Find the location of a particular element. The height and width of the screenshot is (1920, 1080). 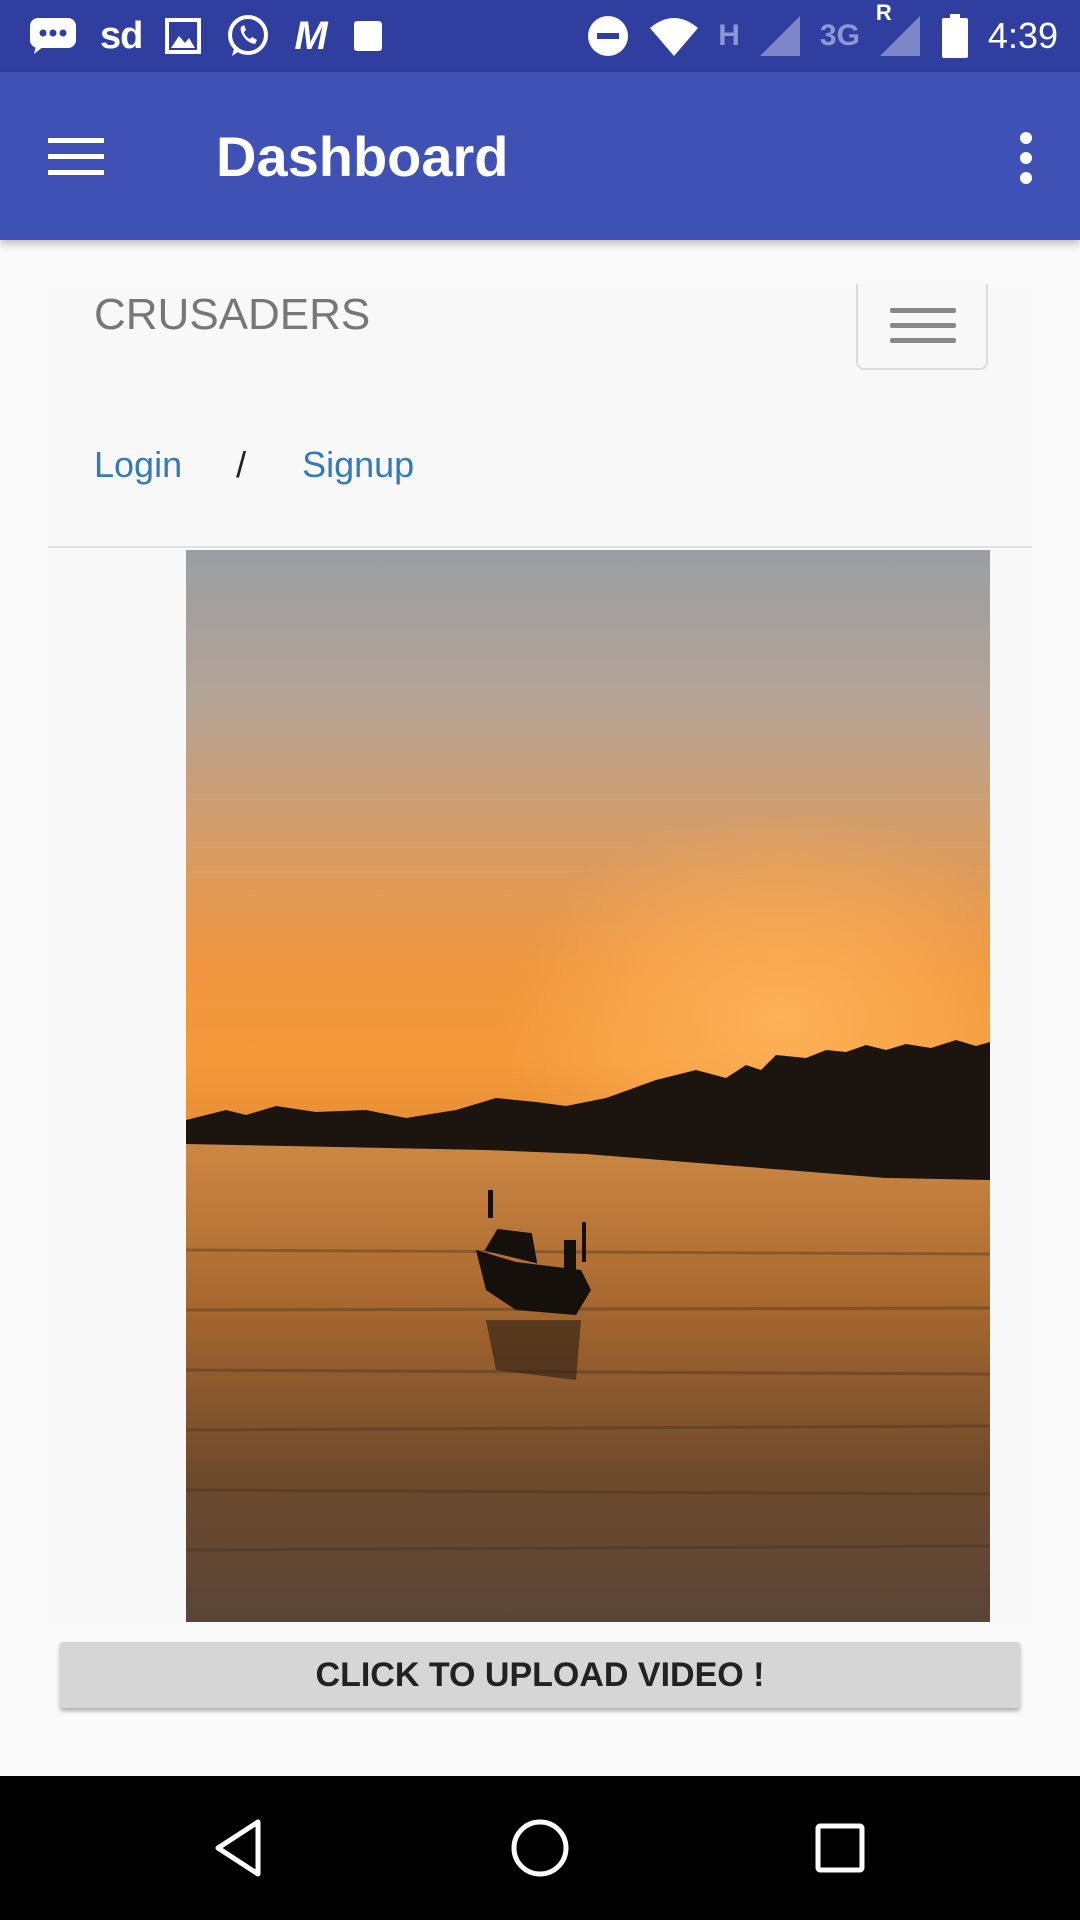

page-title: Dashboard is located at coordinates (362, 156).